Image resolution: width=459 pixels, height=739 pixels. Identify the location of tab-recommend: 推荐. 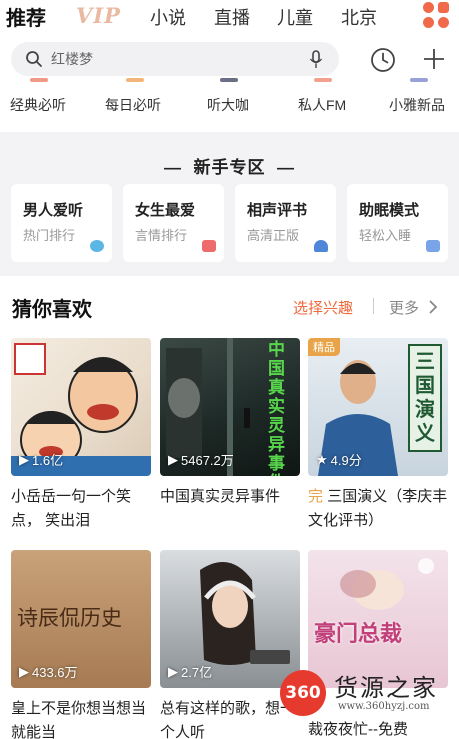
(26, 16).